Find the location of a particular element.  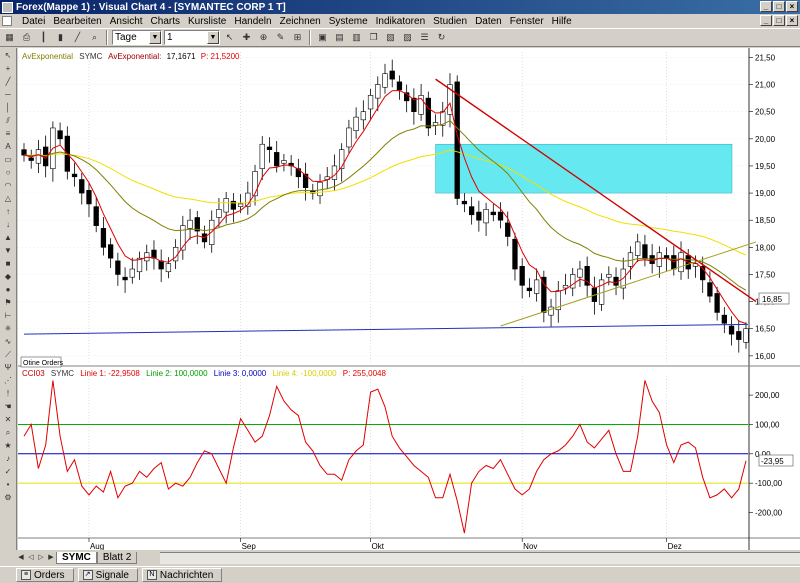

menu-ansicht: Ansicht is located at coordinates (126, 21).